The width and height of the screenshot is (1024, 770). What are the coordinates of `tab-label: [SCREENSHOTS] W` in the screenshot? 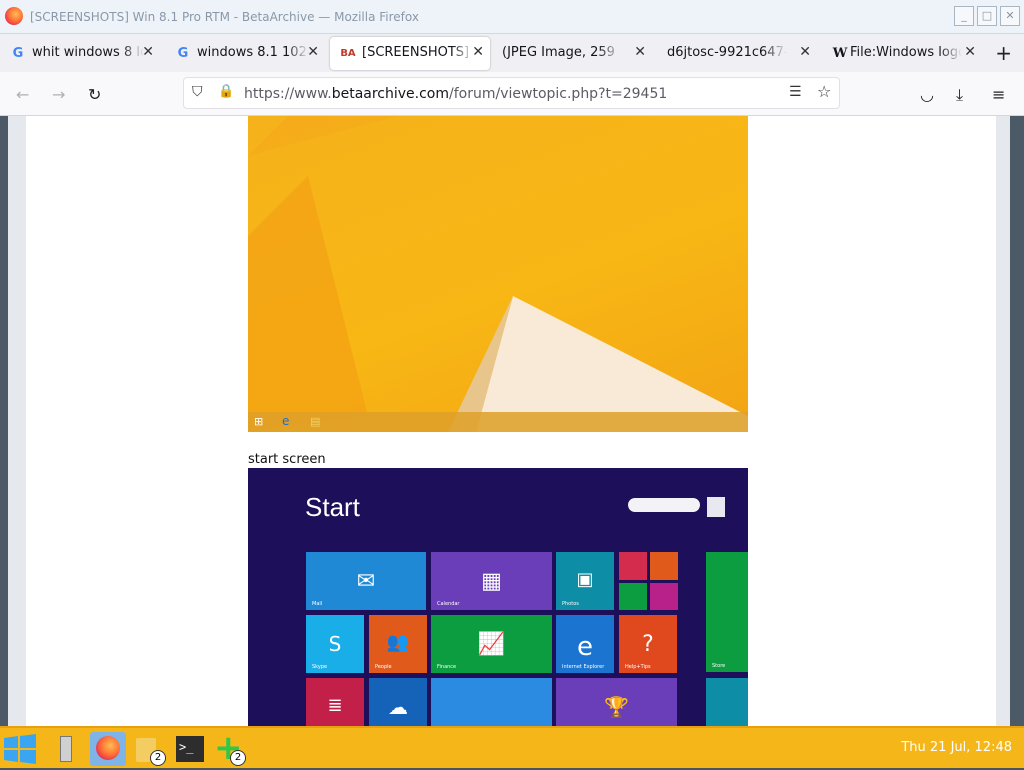 It's located at (418, 52).